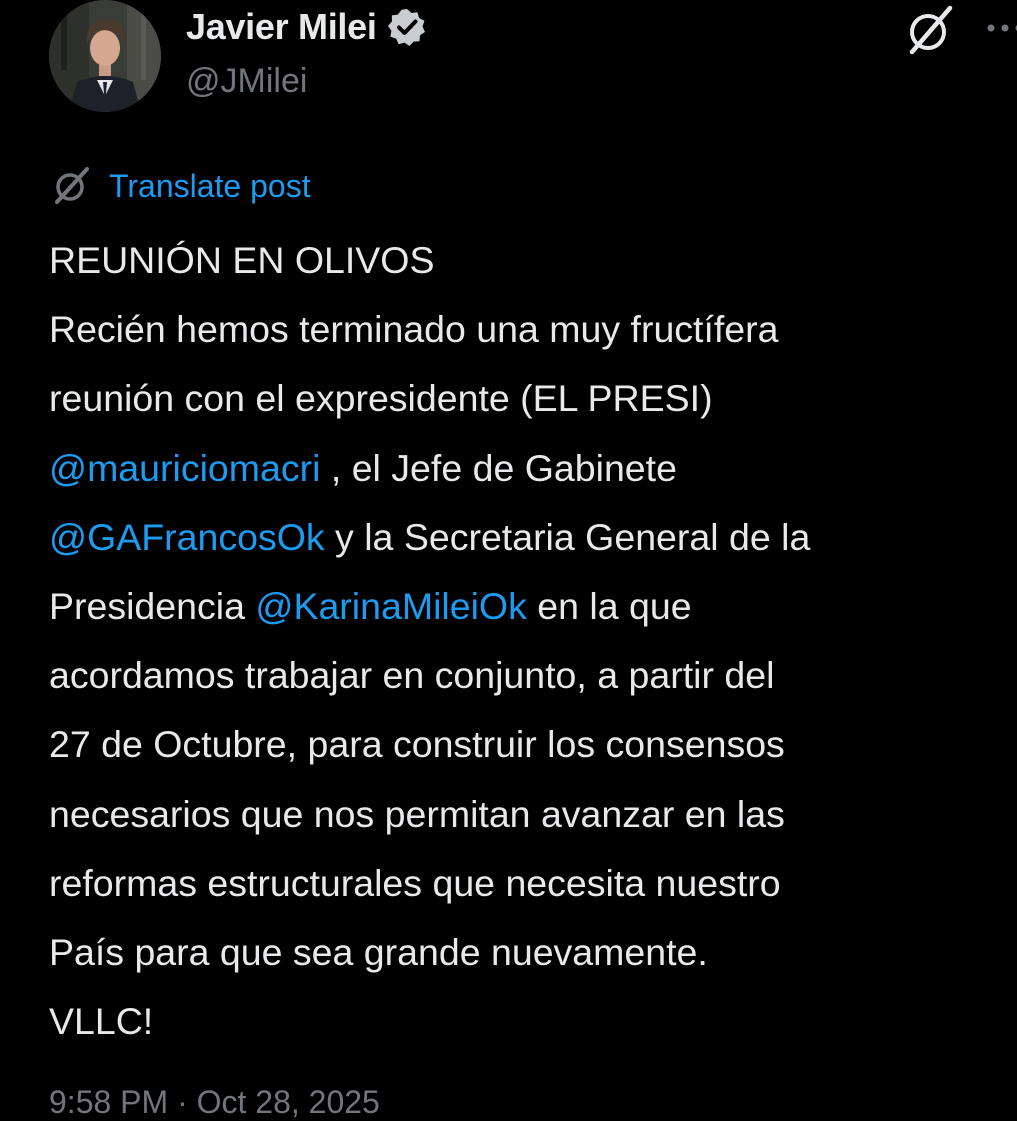 The width and height of the screenshot is (1017, 1121). I want to click on post-text-fragment: Presidencia, so click(152, 606).